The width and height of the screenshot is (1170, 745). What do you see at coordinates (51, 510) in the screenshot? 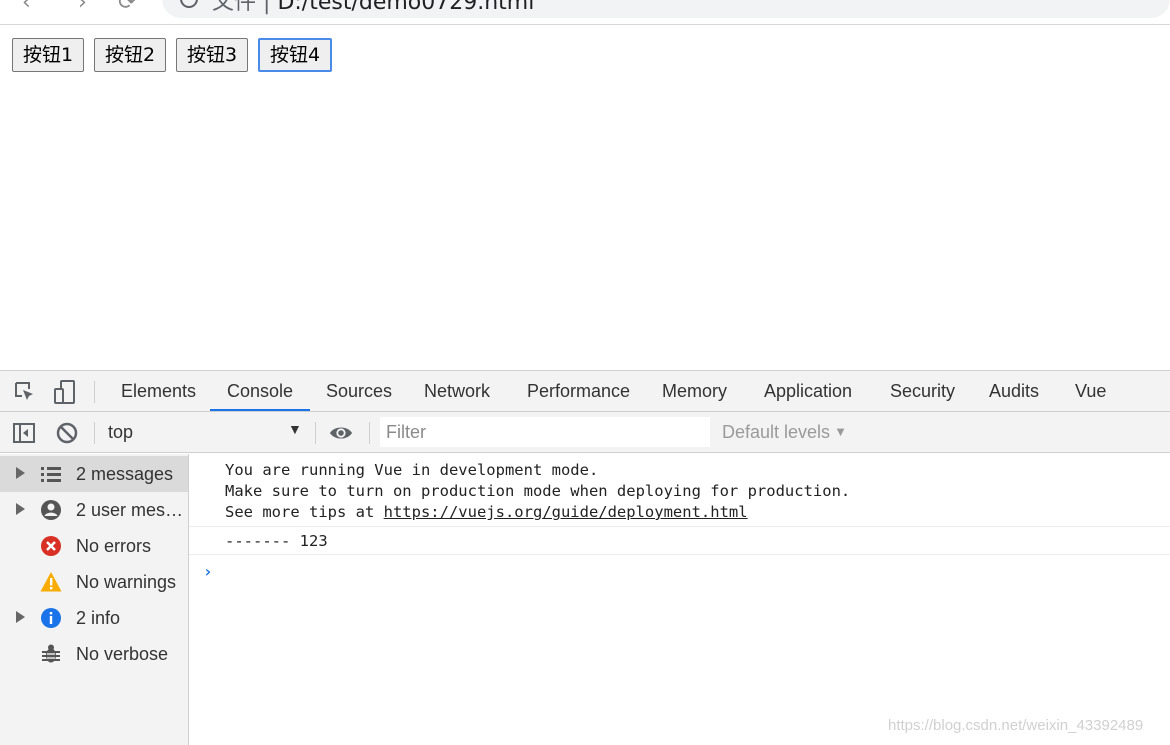
I see `user-icon` at bounding box center [51, 510].